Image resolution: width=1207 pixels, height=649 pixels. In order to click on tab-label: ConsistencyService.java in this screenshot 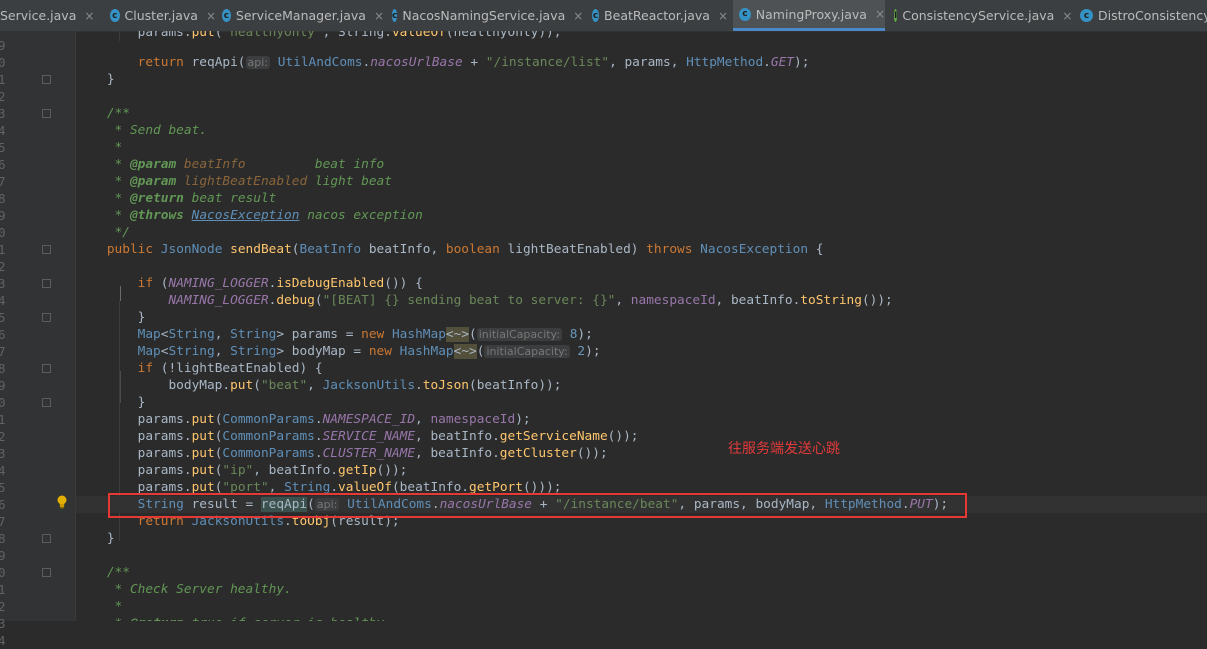, I will do `click(978, 15)`.